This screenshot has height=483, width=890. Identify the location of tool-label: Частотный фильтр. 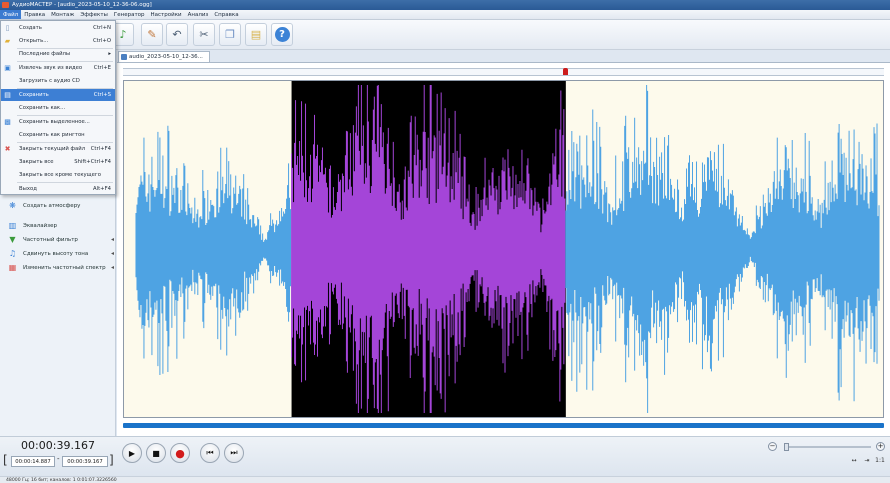
(50, 239).